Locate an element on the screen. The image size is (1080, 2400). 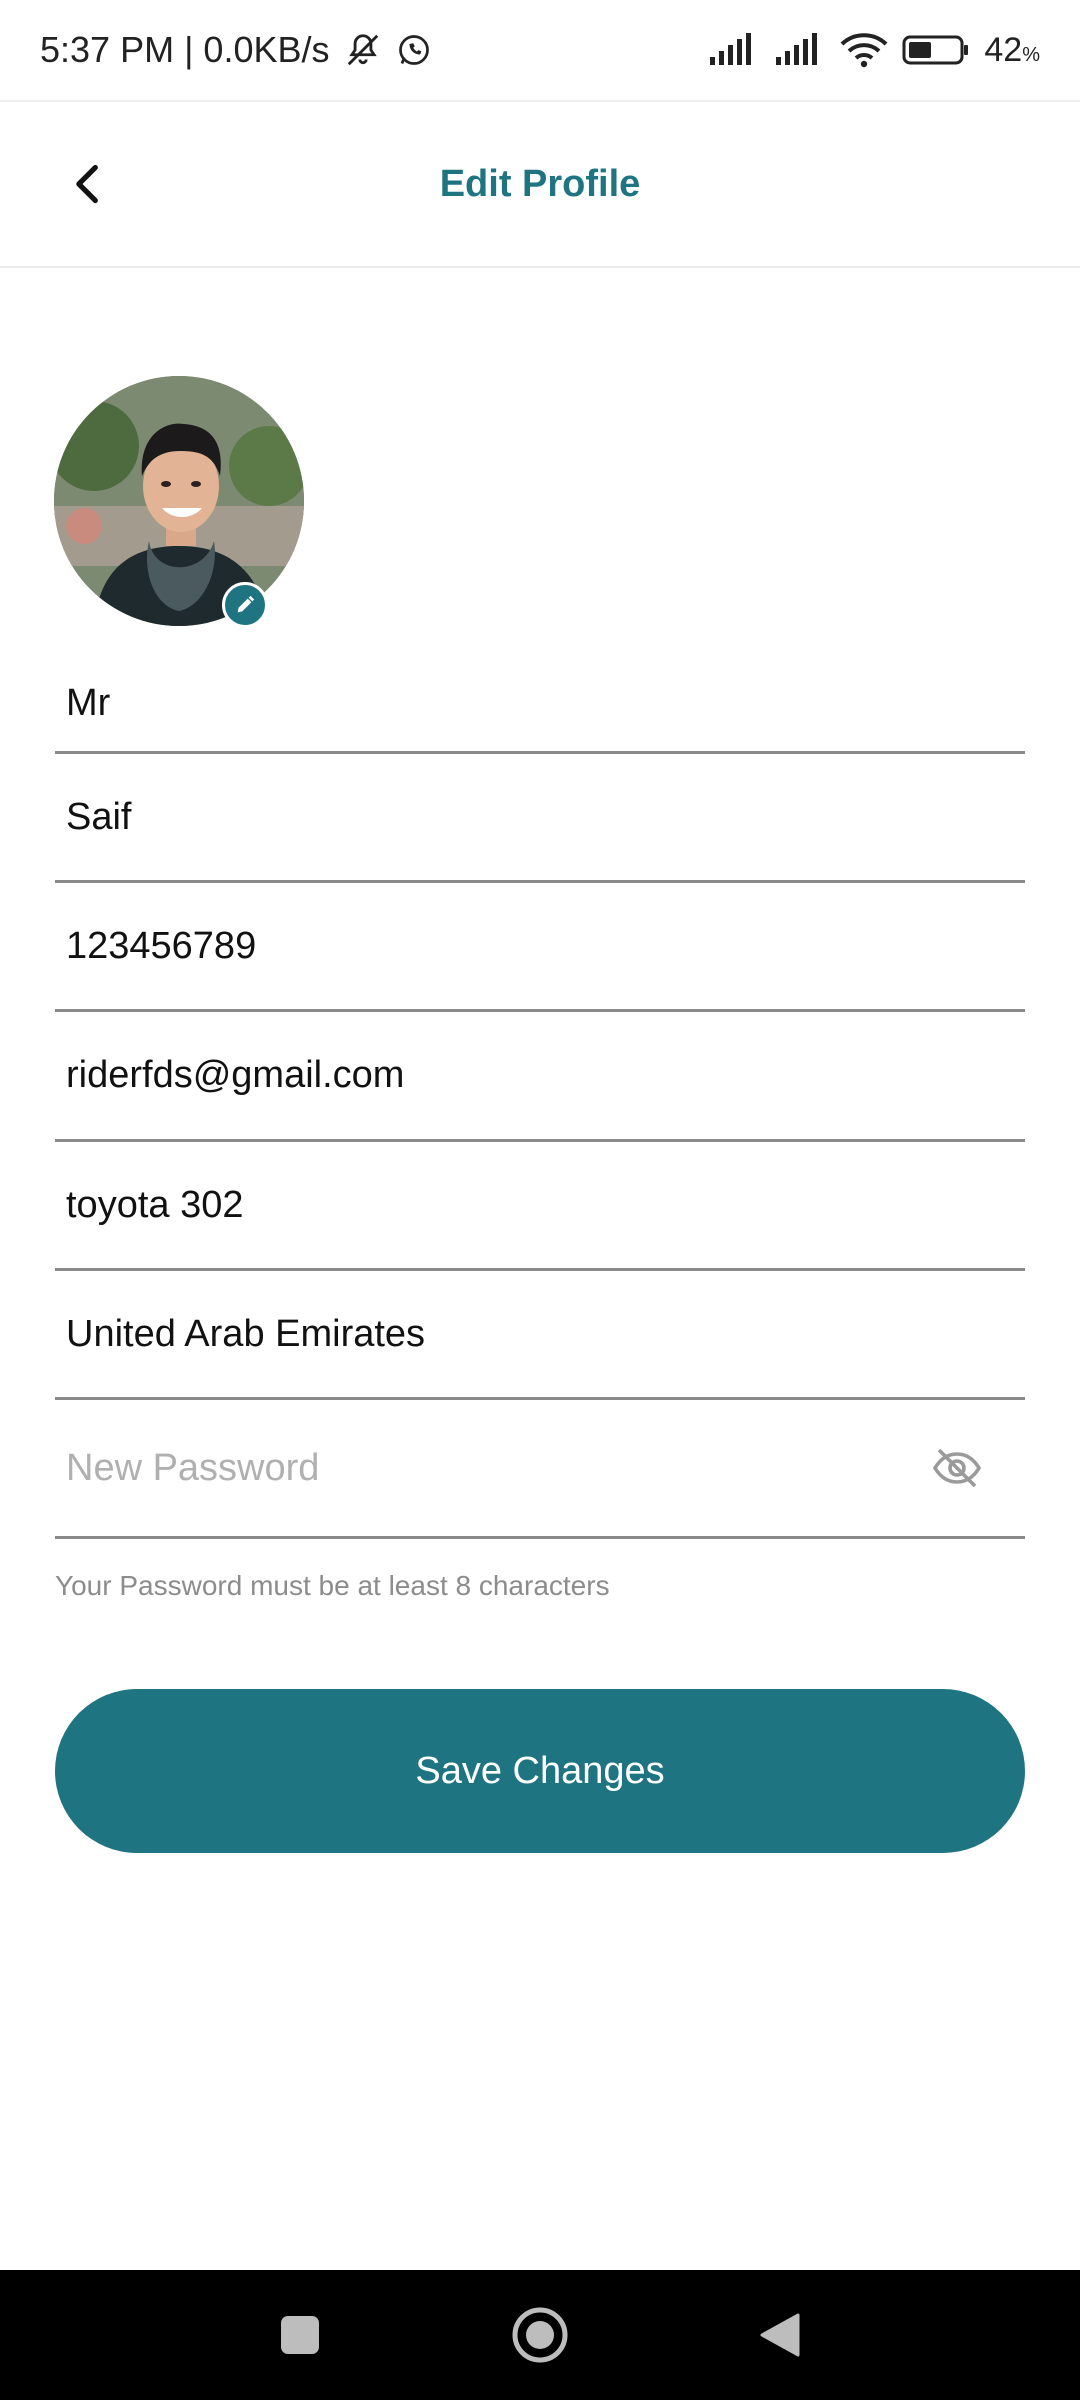
battery-icon is located at coordinates (936, 50).